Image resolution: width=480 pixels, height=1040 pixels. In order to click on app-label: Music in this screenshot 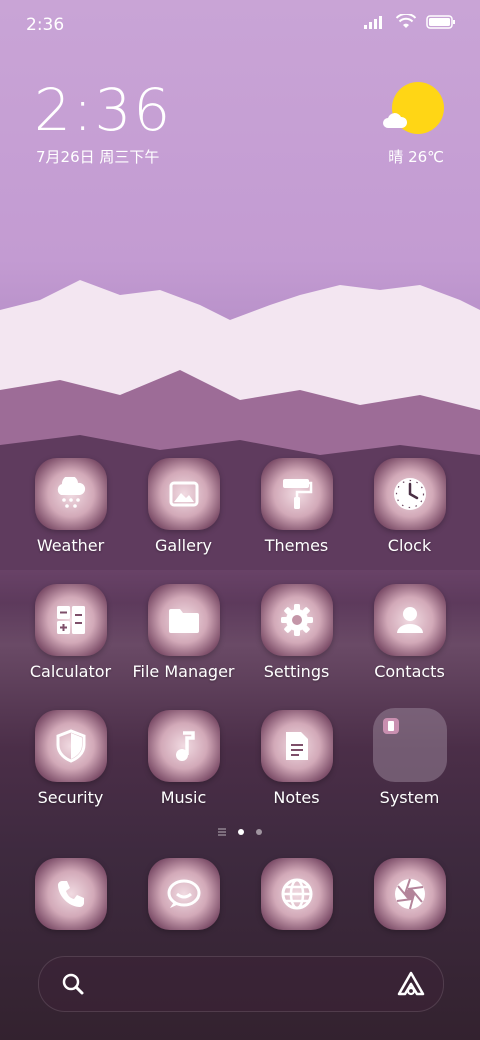, I will do `click(183, 797)`.